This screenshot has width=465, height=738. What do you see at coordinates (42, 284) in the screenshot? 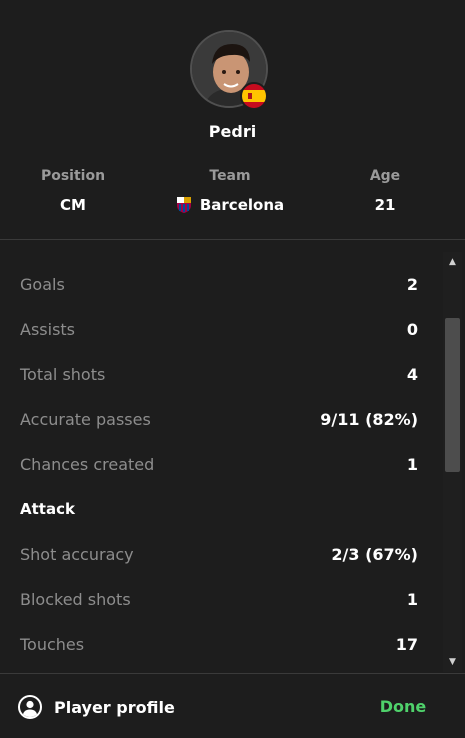
I see `stat-label: Goals` at bounding box center [42, 284].